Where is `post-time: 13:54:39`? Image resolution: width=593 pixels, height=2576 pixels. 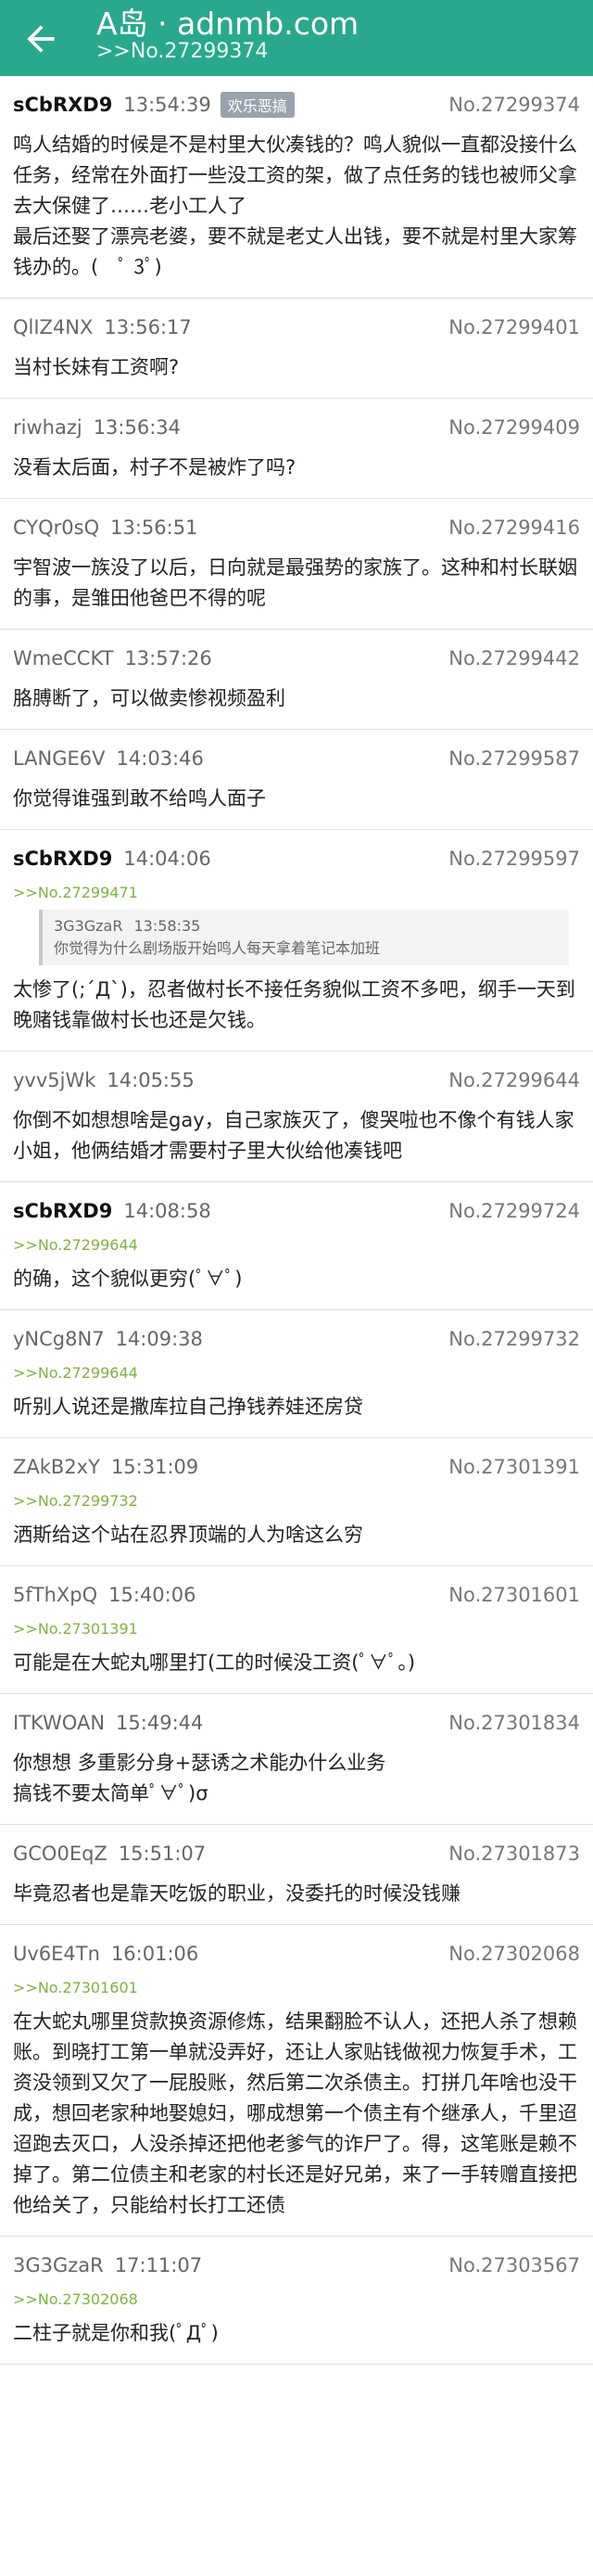 post-time: 13:54:39 is located at coordinates (167, 105).